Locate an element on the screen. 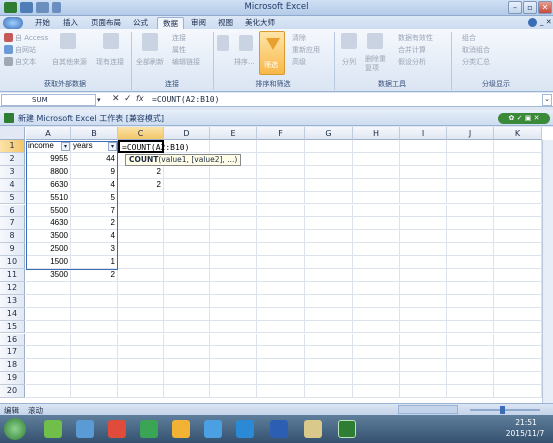  cell-g11 is located at coordinates (329, 275).